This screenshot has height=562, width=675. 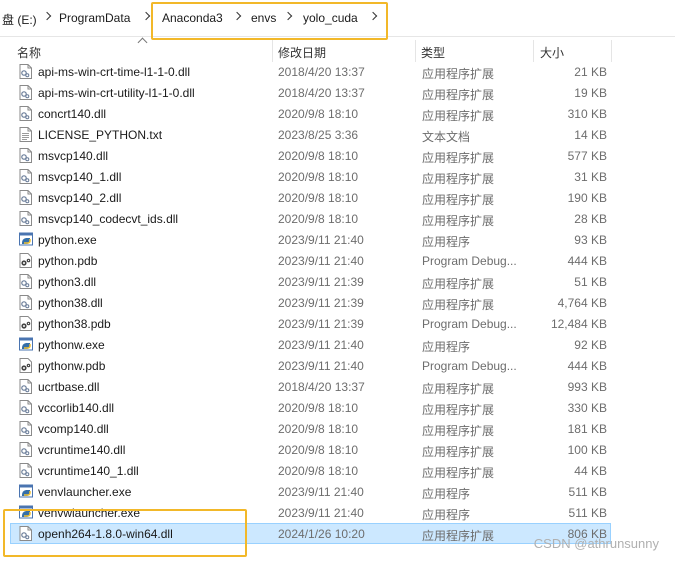 I want to click on file-size: 28 KB, so click(x=590, y=219).